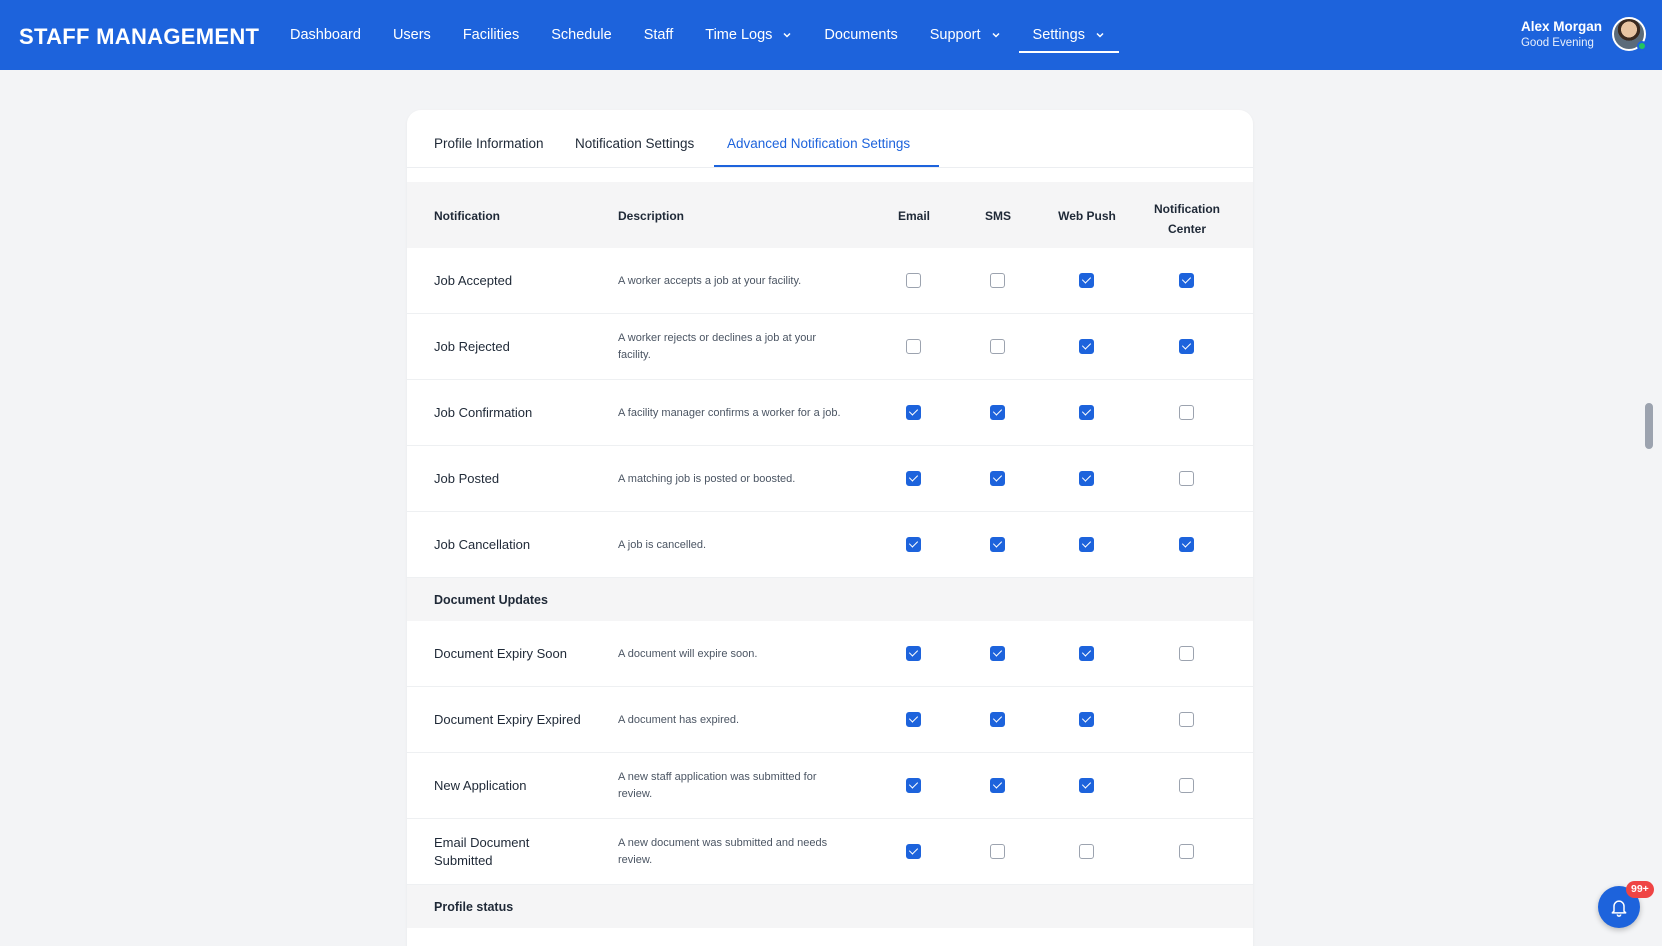 The image size is (1662, 946). I want to click on nav-time-logs: Time Logs, so click(748, 35).